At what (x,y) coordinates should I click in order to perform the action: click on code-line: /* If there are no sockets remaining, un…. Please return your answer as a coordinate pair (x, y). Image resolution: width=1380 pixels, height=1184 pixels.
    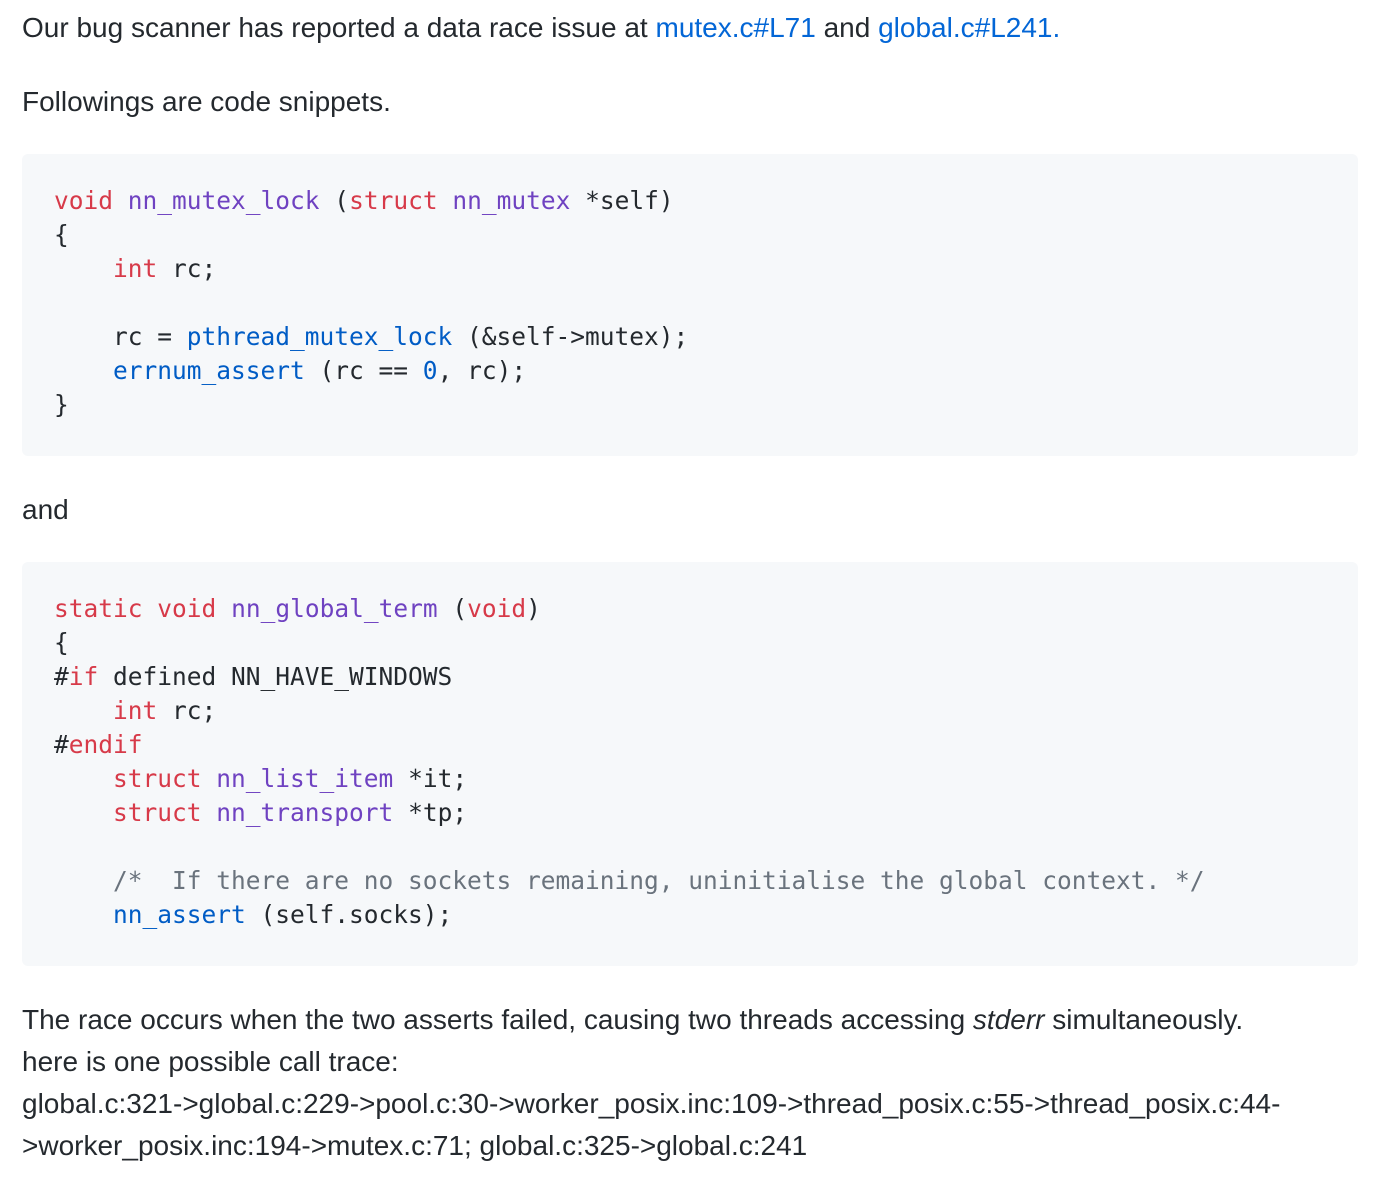
    Looking at the image, I should click on (629, 881).